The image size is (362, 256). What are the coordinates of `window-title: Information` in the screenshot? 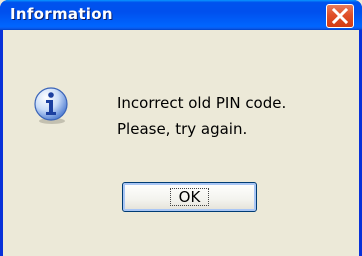 It's located at (61, 14).